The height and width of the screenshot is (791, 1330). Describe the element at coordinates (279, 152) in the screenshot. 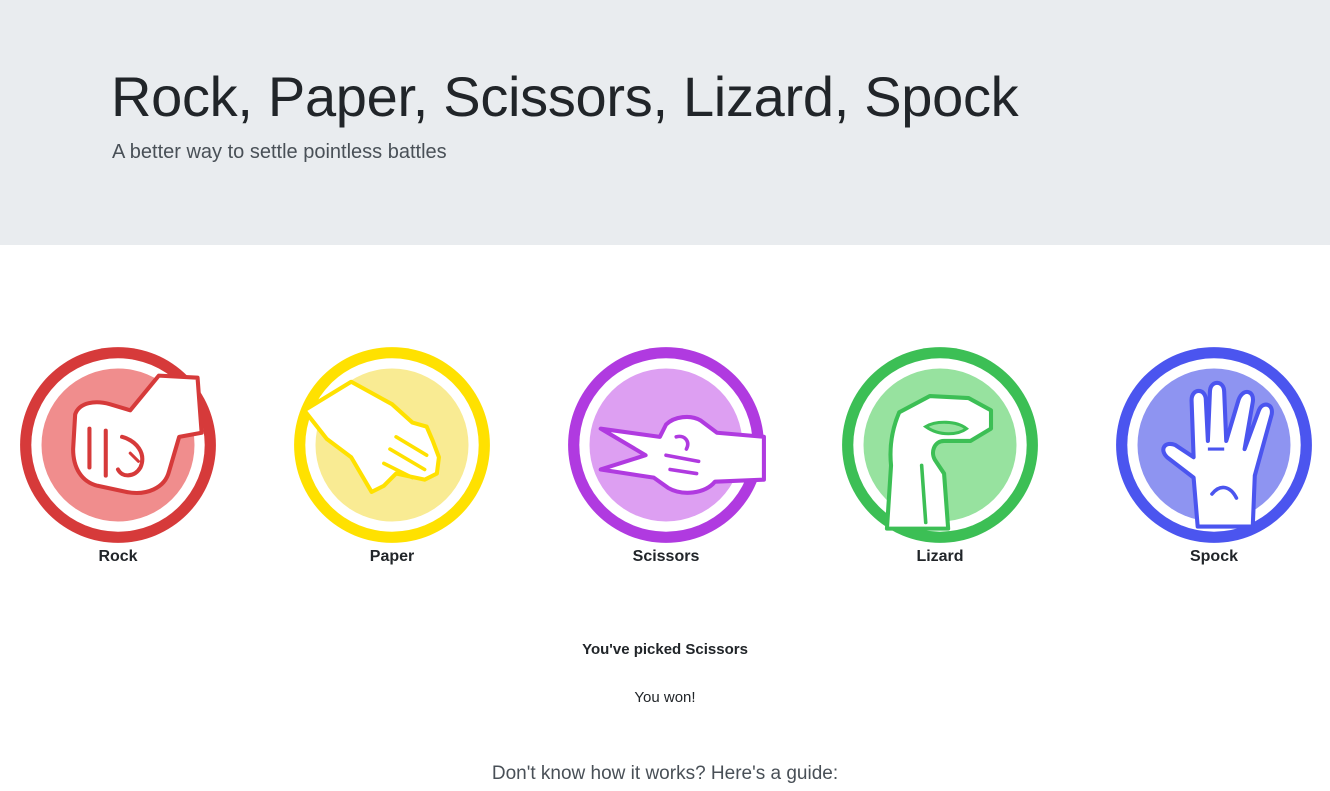

I see `page-subtitle: A better way to settle pointless battles` at that location.